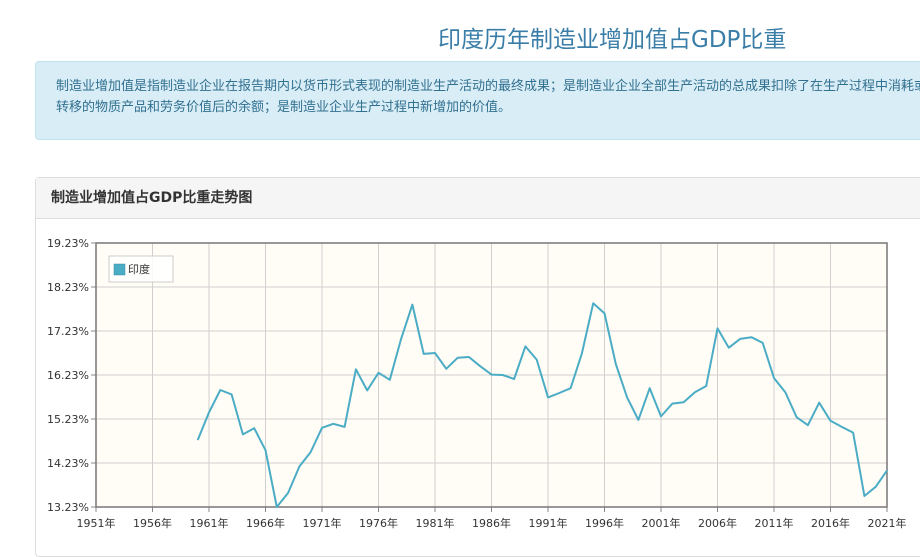 This screenshot has height=557, width=920. What do you see at coordinates (68, 463) in the screenshot?
I see `y-tick-label: 14.23%` at bounding box center [68, 463].